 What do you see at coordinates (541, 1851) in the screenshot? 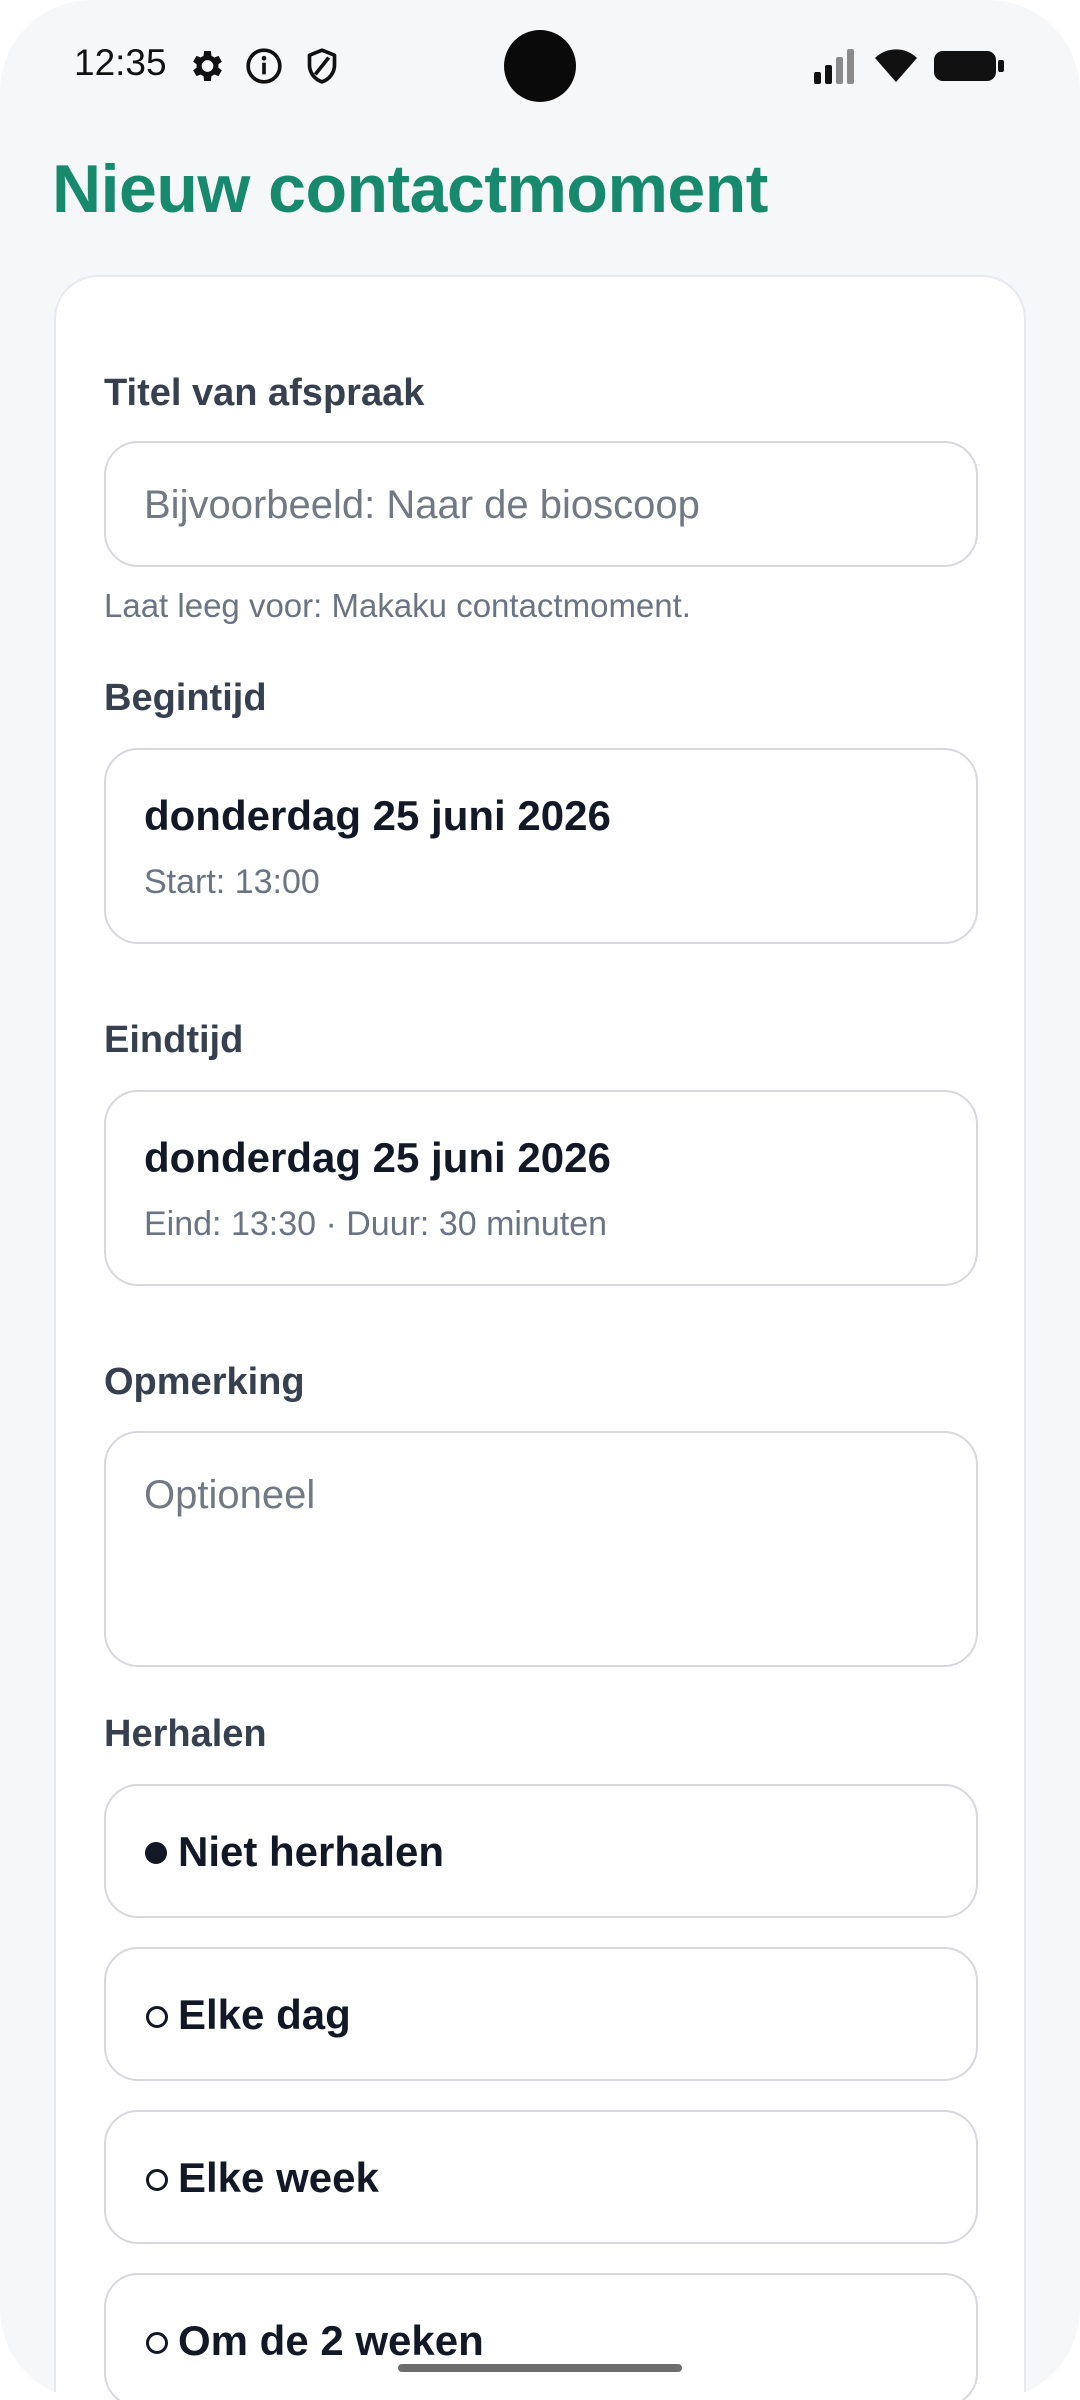
I see `repeat-option-none: Niet herhalen` at bounding box center [541, 1851].